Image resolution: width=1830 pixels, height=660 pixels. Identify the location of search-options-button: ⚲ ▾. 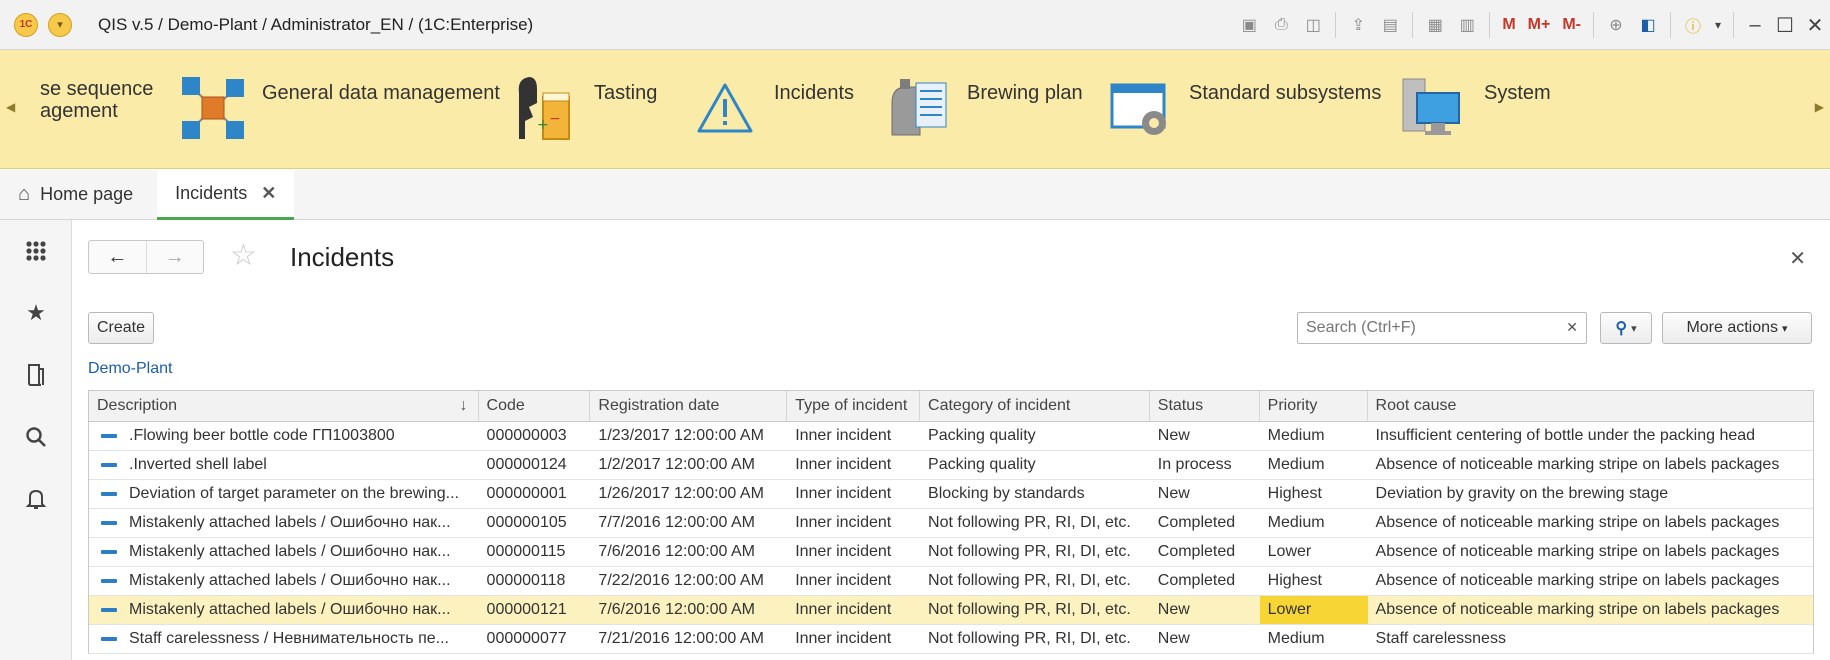
(1626, 328).